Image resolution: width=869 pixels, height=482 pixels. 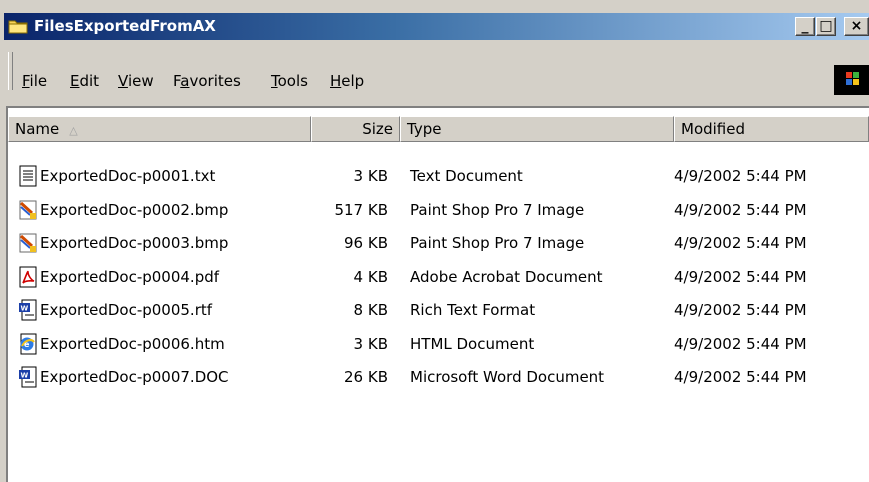 I want to click on column-size: Size, so click(x=355, y=129).